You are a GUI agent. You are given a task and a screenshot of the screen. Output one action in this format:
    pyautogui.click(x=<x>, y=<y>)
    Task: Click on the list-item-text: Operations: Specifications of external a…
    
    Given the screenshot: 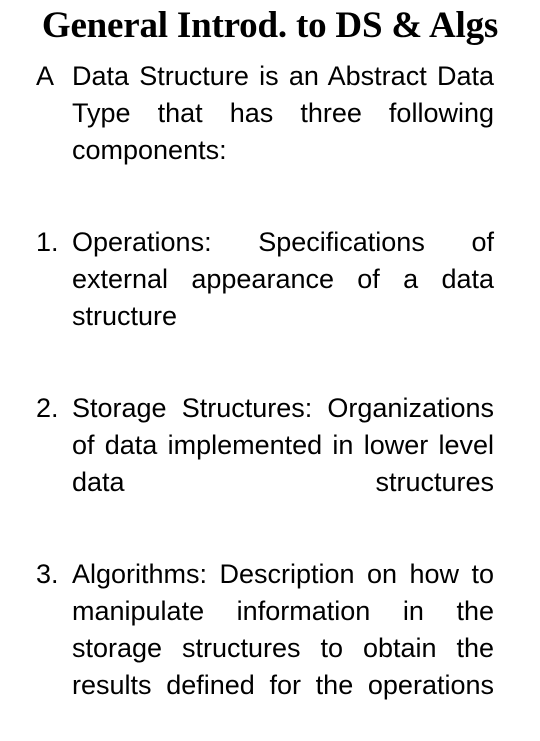 What is the action you would take?
    pyautogui.click(x=283, y=279)
    